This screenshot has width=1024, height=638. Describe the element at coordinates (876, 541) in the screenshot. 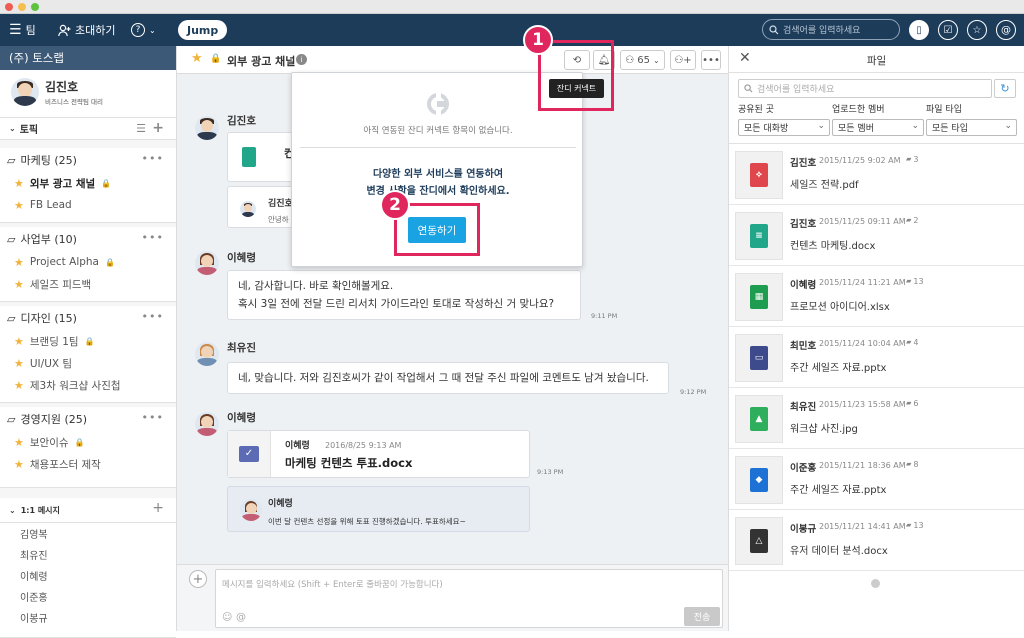

I see `file-row: △ 이봉규 2015/11/21 14:41 AM ▰ 13 유저 데이터 분석.docx` at that location.